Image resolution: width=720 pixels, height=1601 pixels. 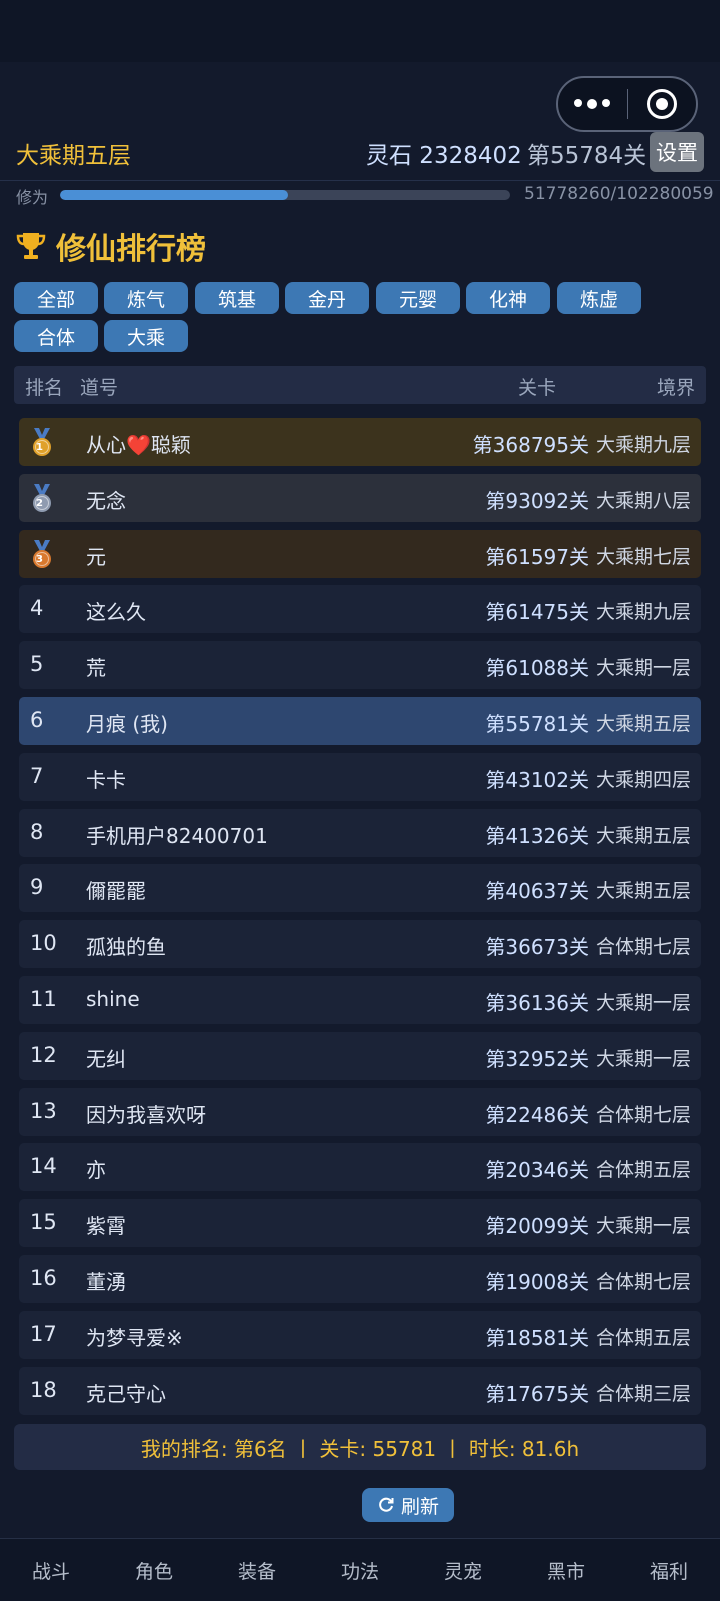 What do you see at coordinates (37, 775) in the screenshot?
I see `rank-number: 7` at bounding box center [37, 775].